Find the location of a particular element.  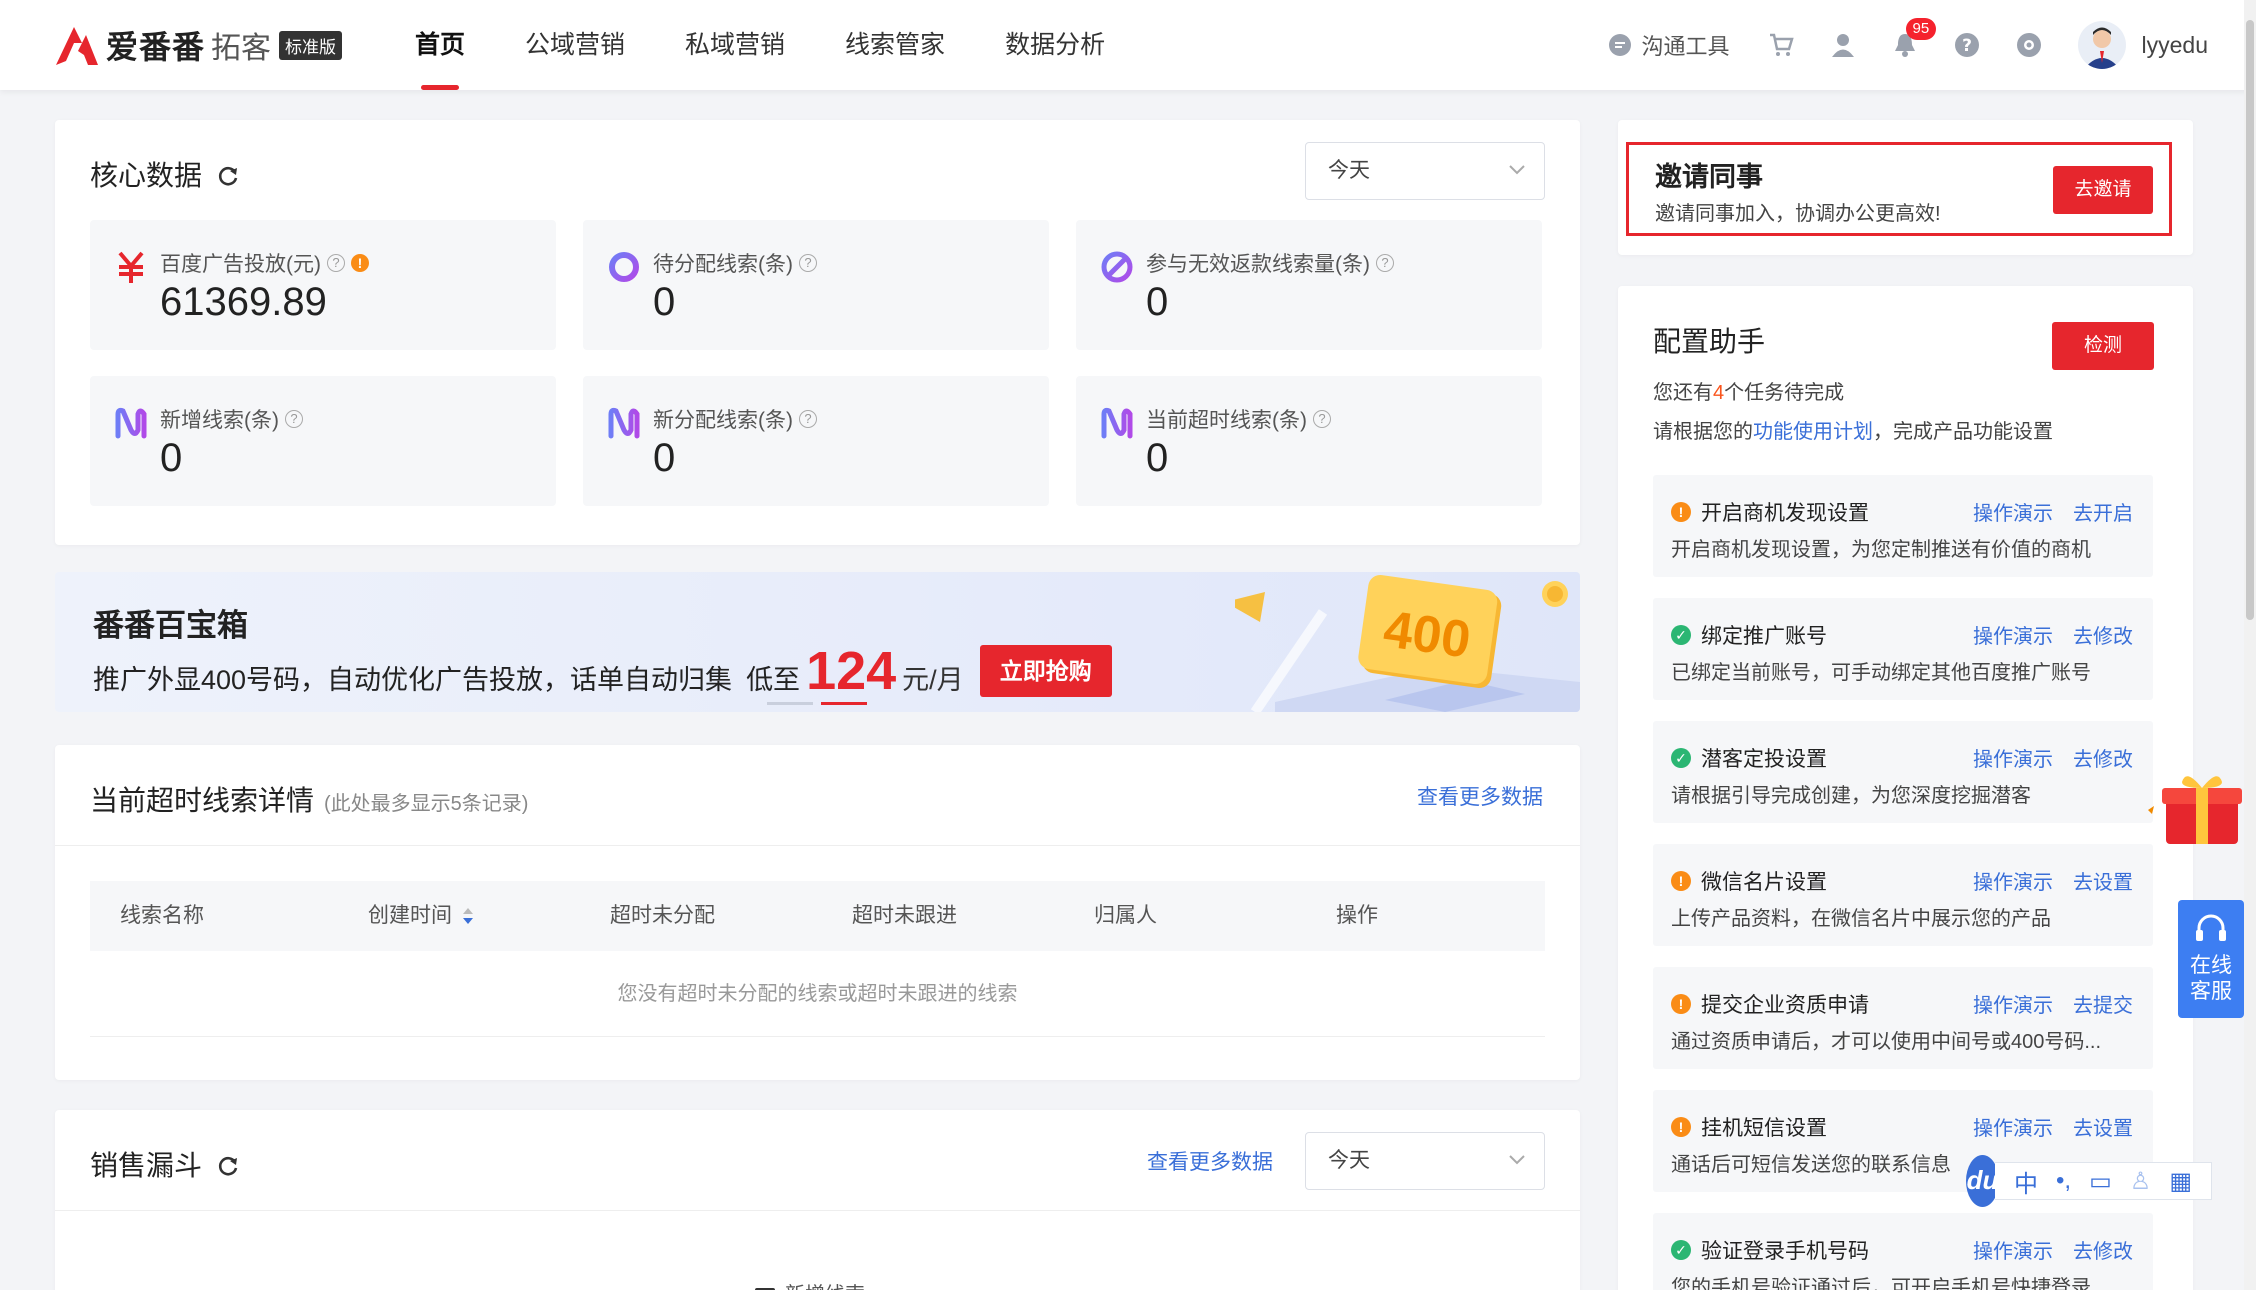

sort-icon is located at coordinates (468, 916).